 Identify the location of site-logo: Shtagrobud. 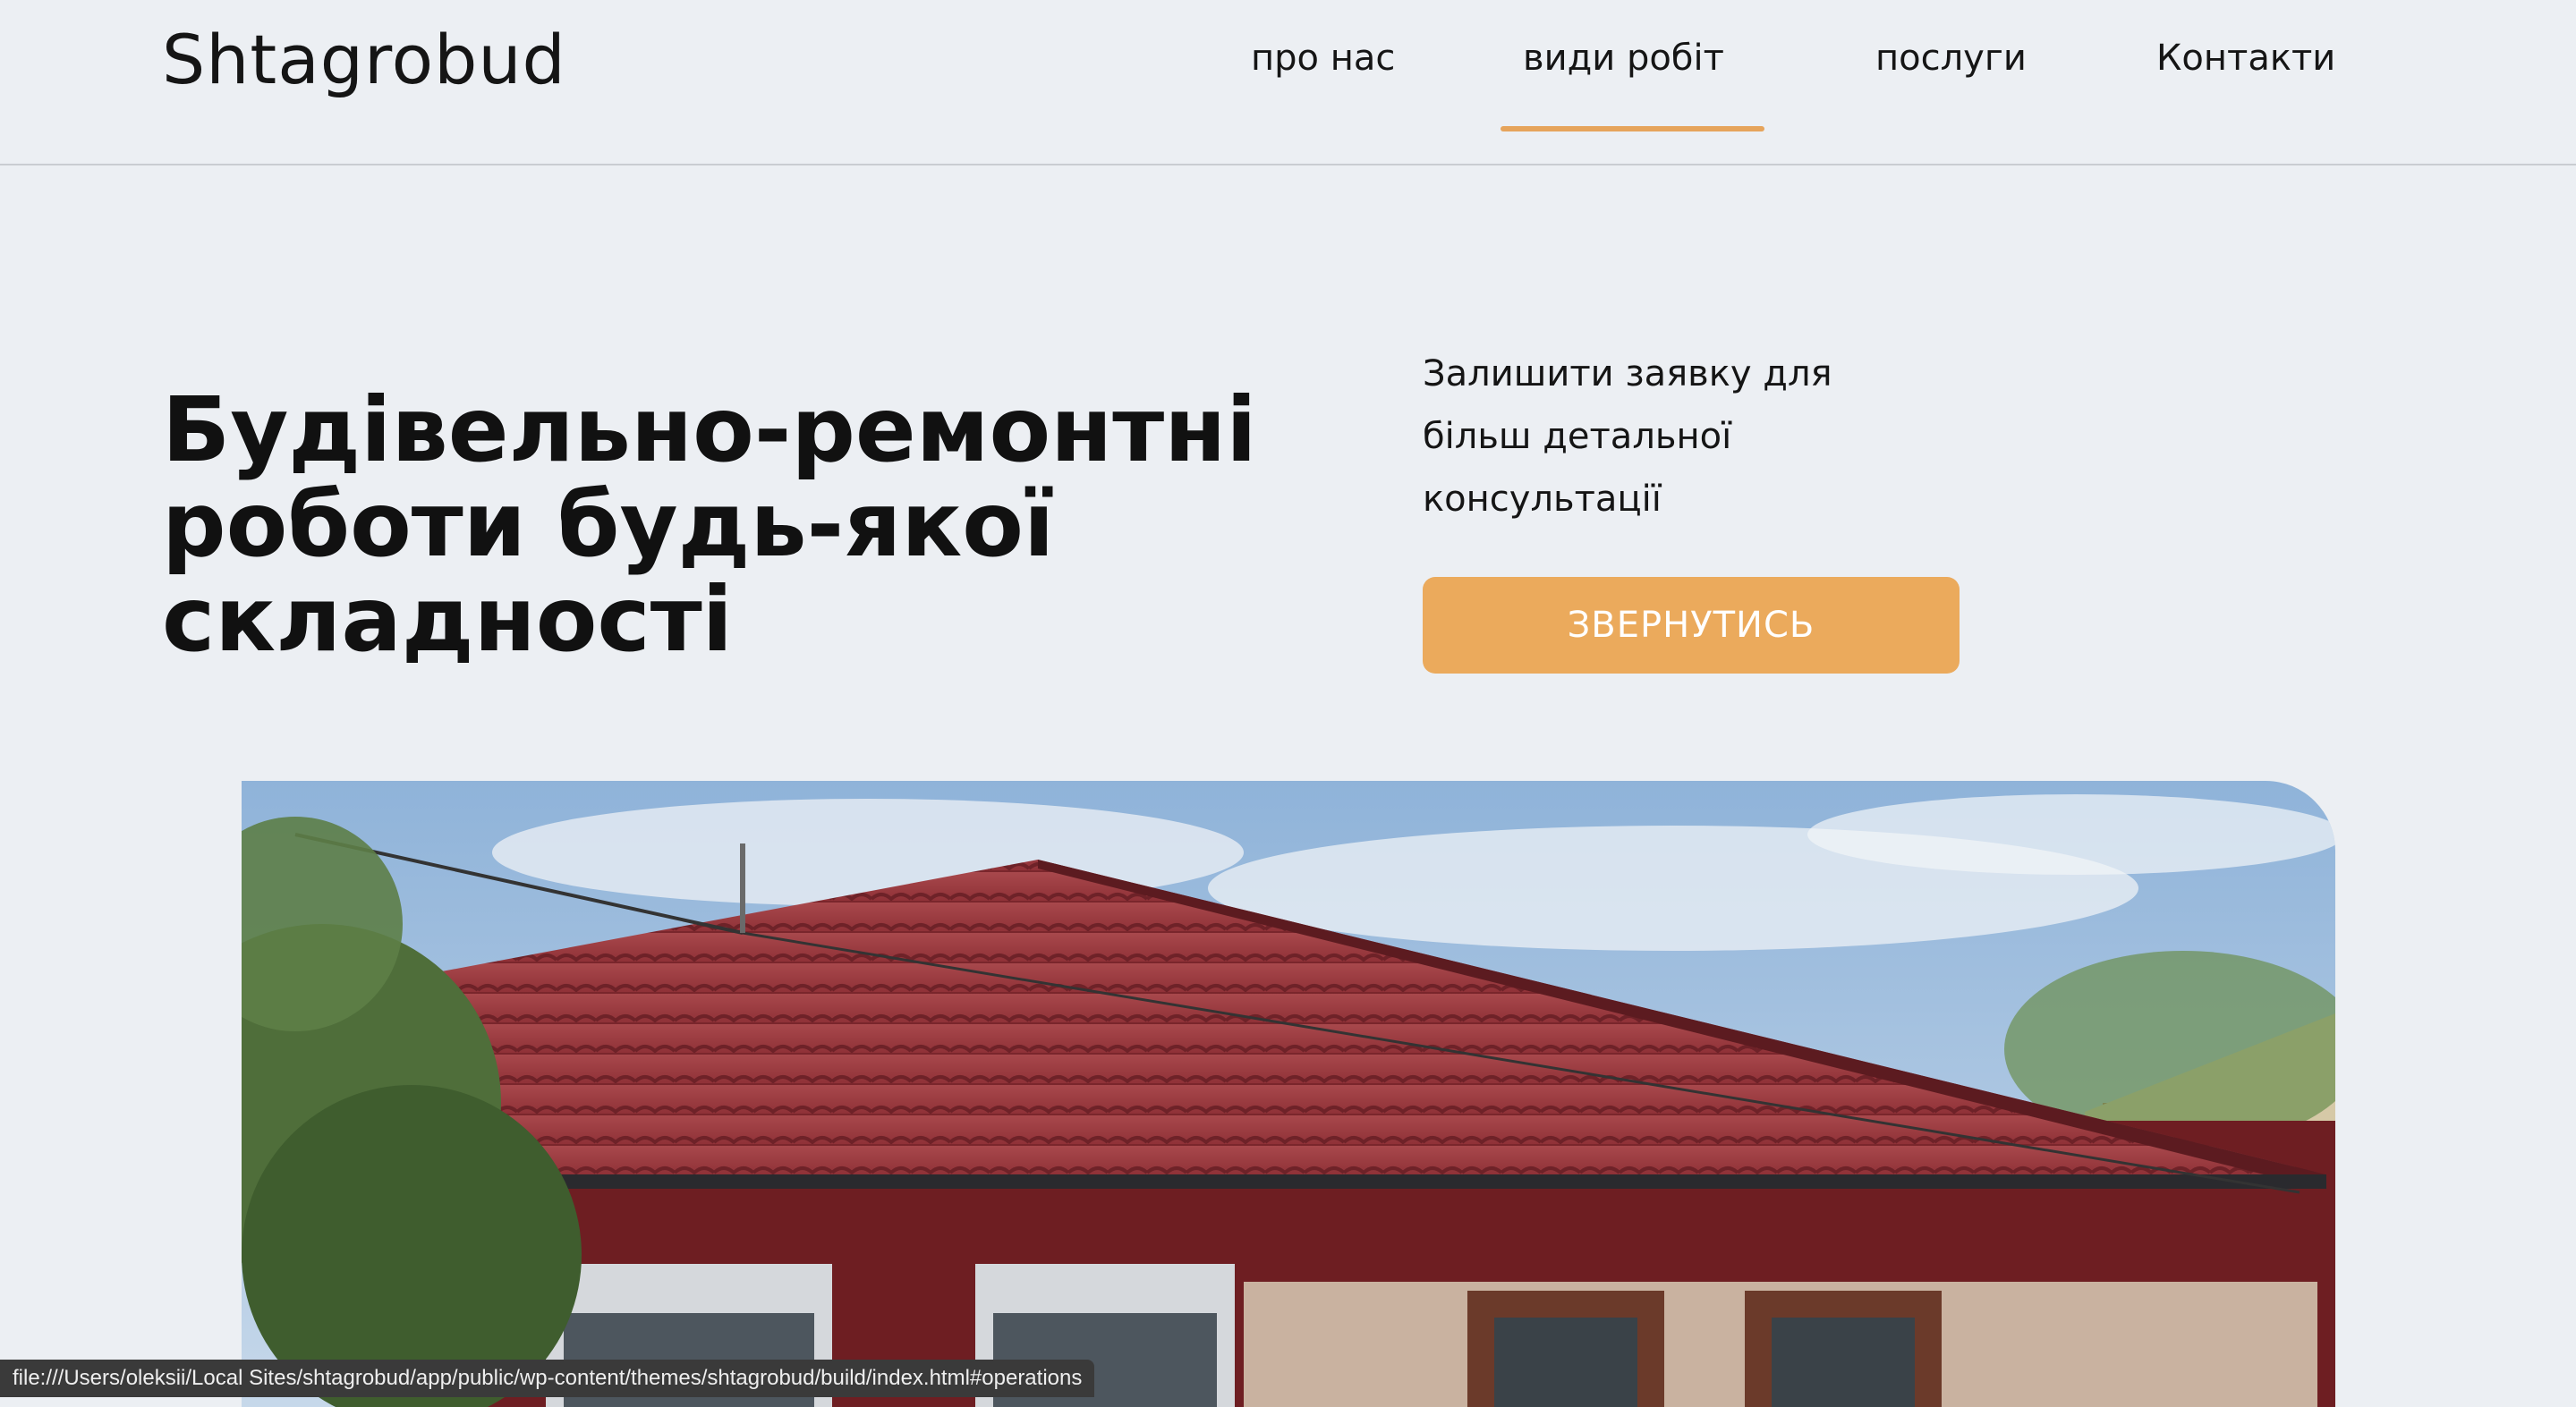
(364, 59).